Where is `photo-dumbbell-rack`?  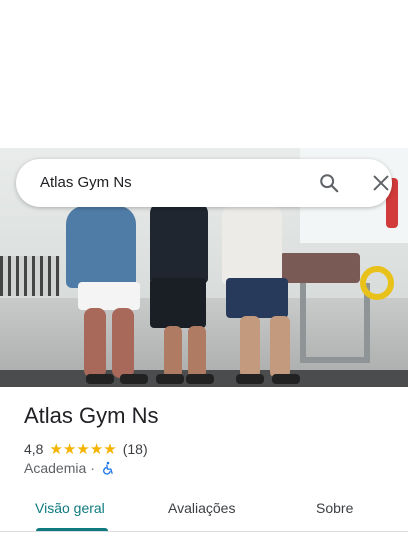 photo-dumbbell-rack is located at coordinates (30, 276).